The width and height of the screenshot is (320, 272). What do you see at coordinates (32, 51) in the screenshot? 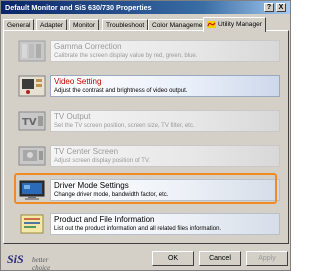
I see `gamma-icon` at bounding box center [32, 51].